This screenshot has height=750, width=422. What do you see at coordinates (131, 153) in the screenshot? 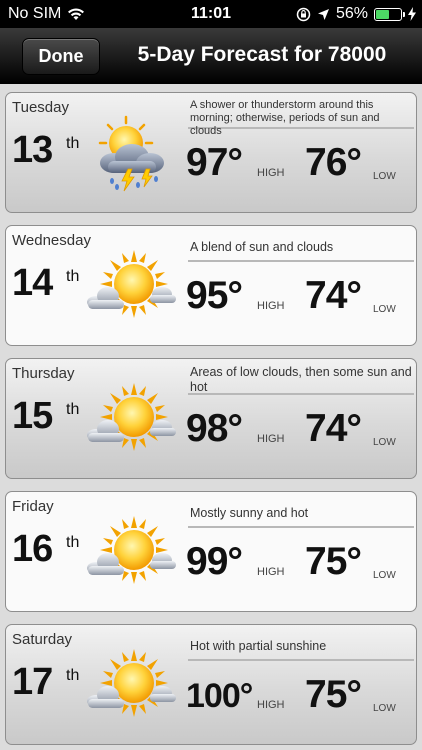
I see `thunderstorm-sun-icon` at bounding box center [131, 153].